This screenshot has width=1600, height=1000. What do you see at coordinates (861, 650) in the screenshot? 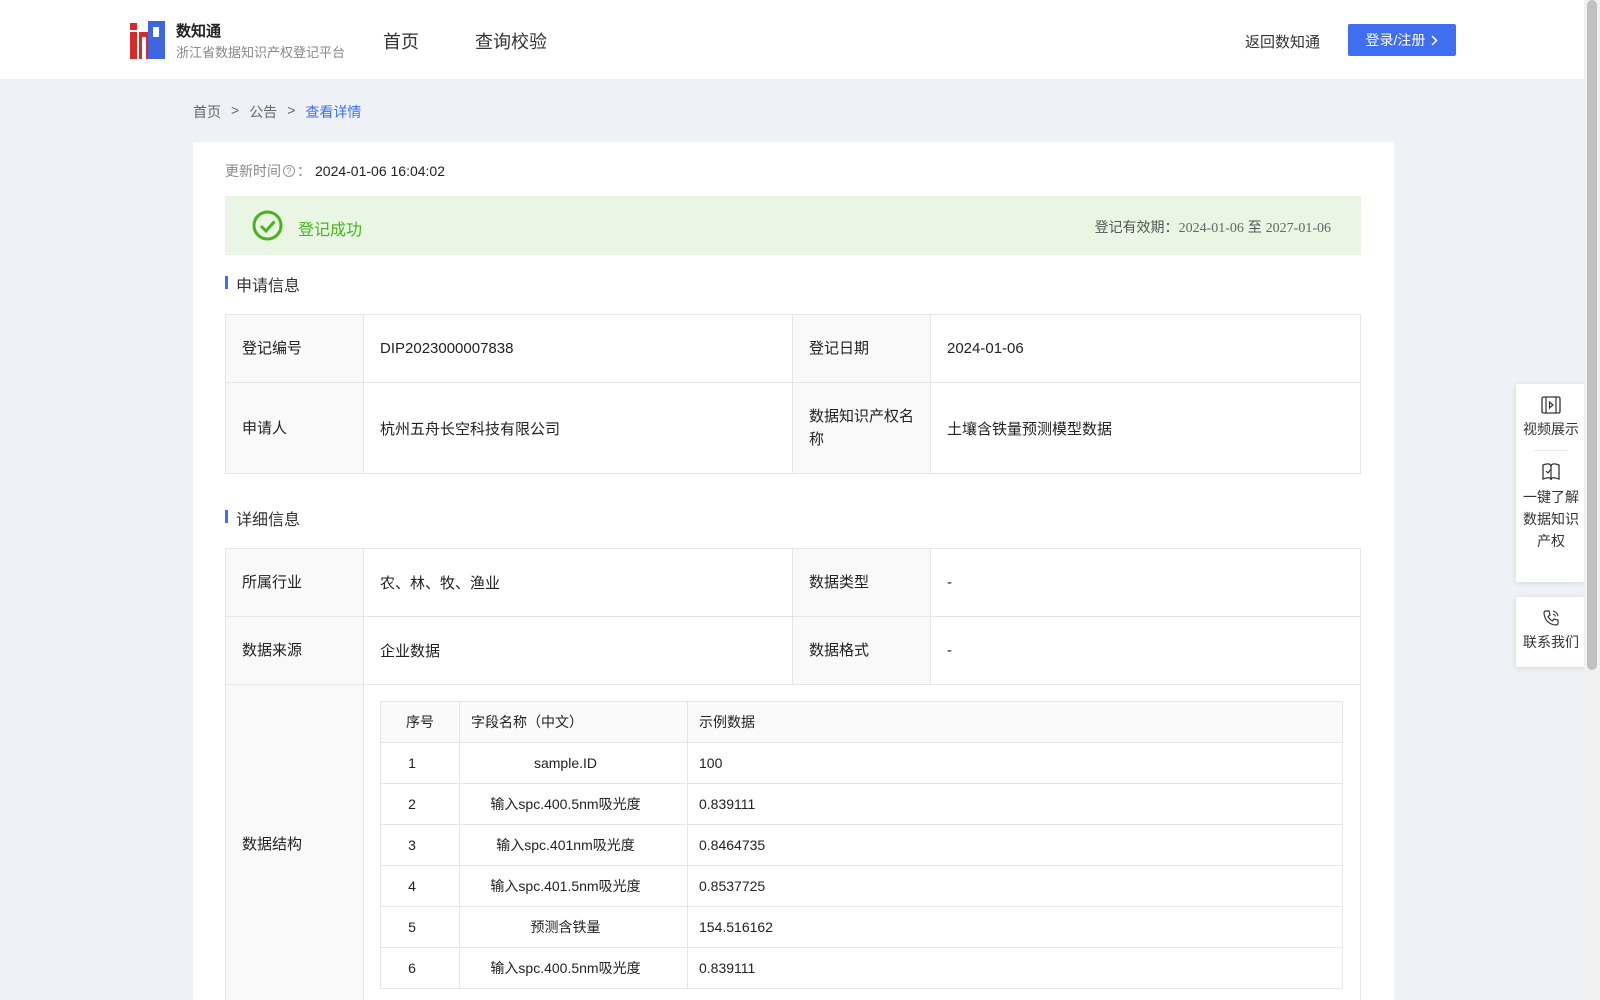
I see `data-format-label: 数据格式` at bounding box center [861, 650].